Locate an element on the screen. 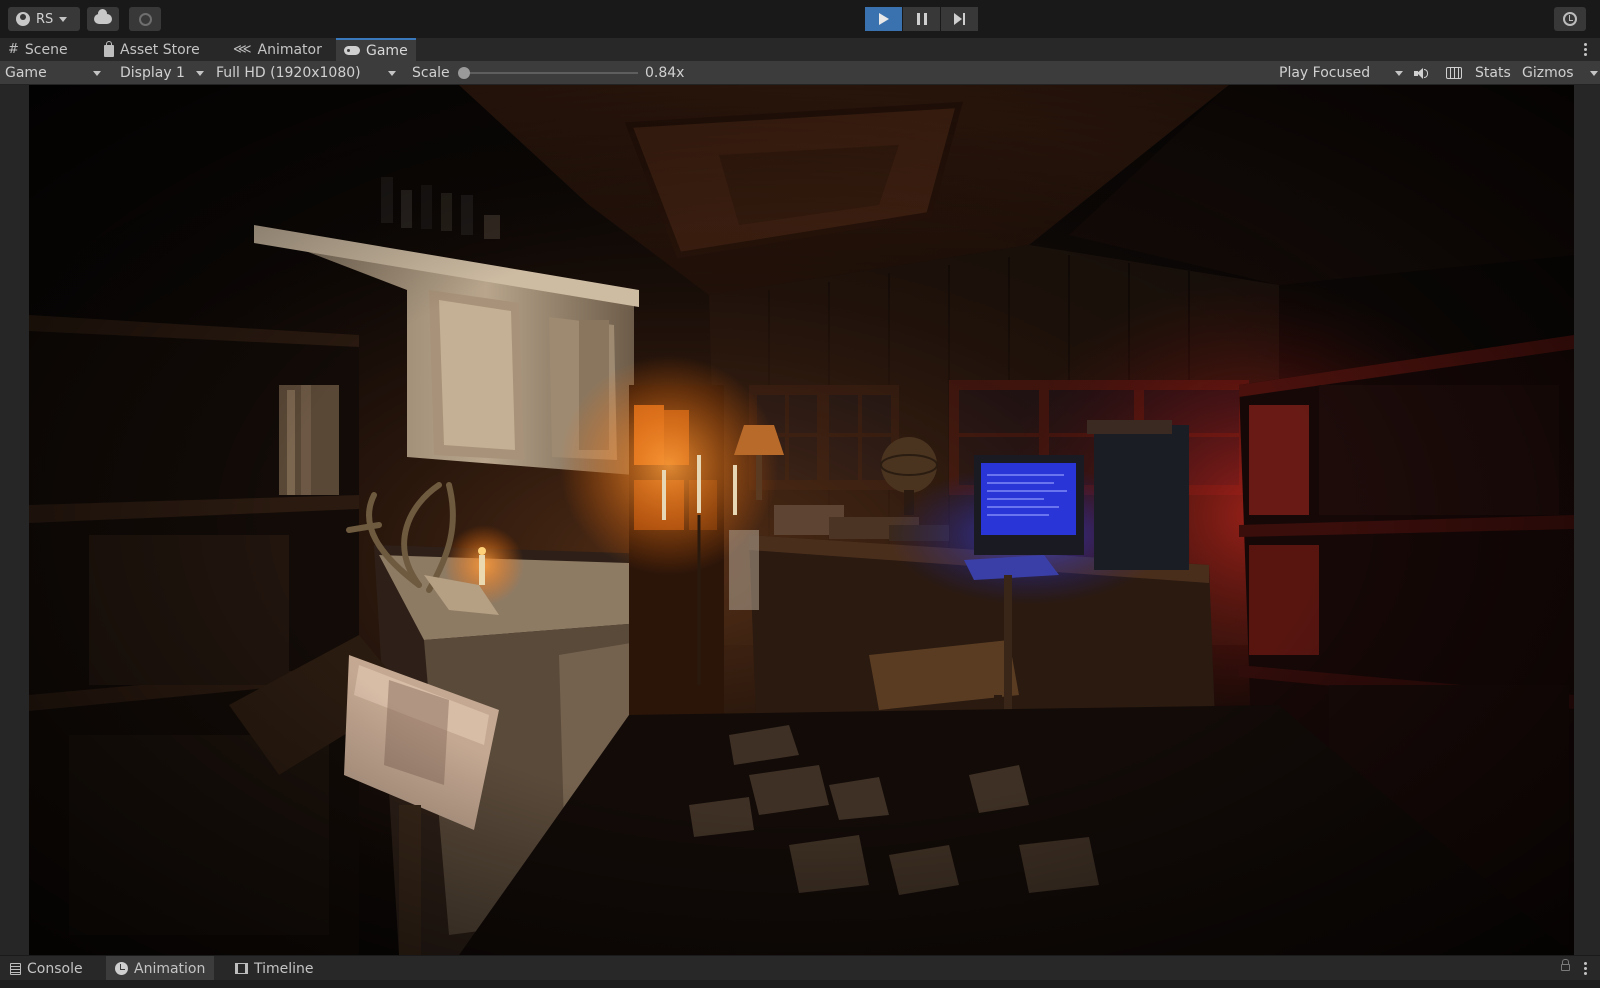 Image resolution: width=1600 pixels, height=988 pixels. tab-game: Game is located at coordinates (376, 49).